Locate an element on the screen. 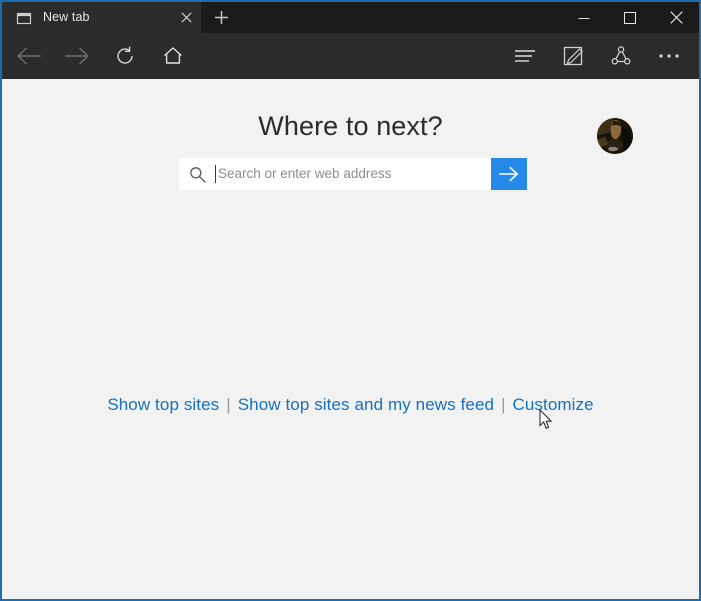 This screenshot has width=701, height=601. share-icon is located at coordinates (621, 55).